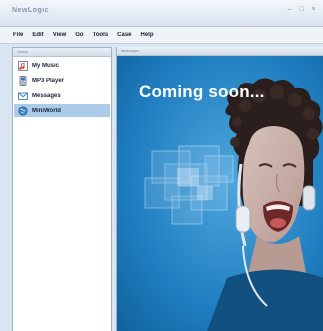 This screenshot has width=323, height=331. I want to click on list-item-messages: Messages, so click(62, 95).